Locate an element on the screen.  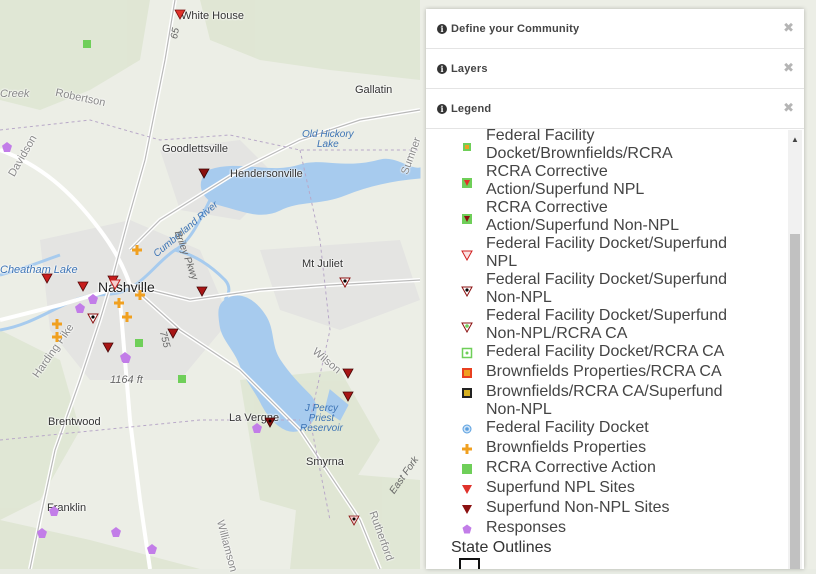
road-label-65: 65 is located at coordinates (175, 33).